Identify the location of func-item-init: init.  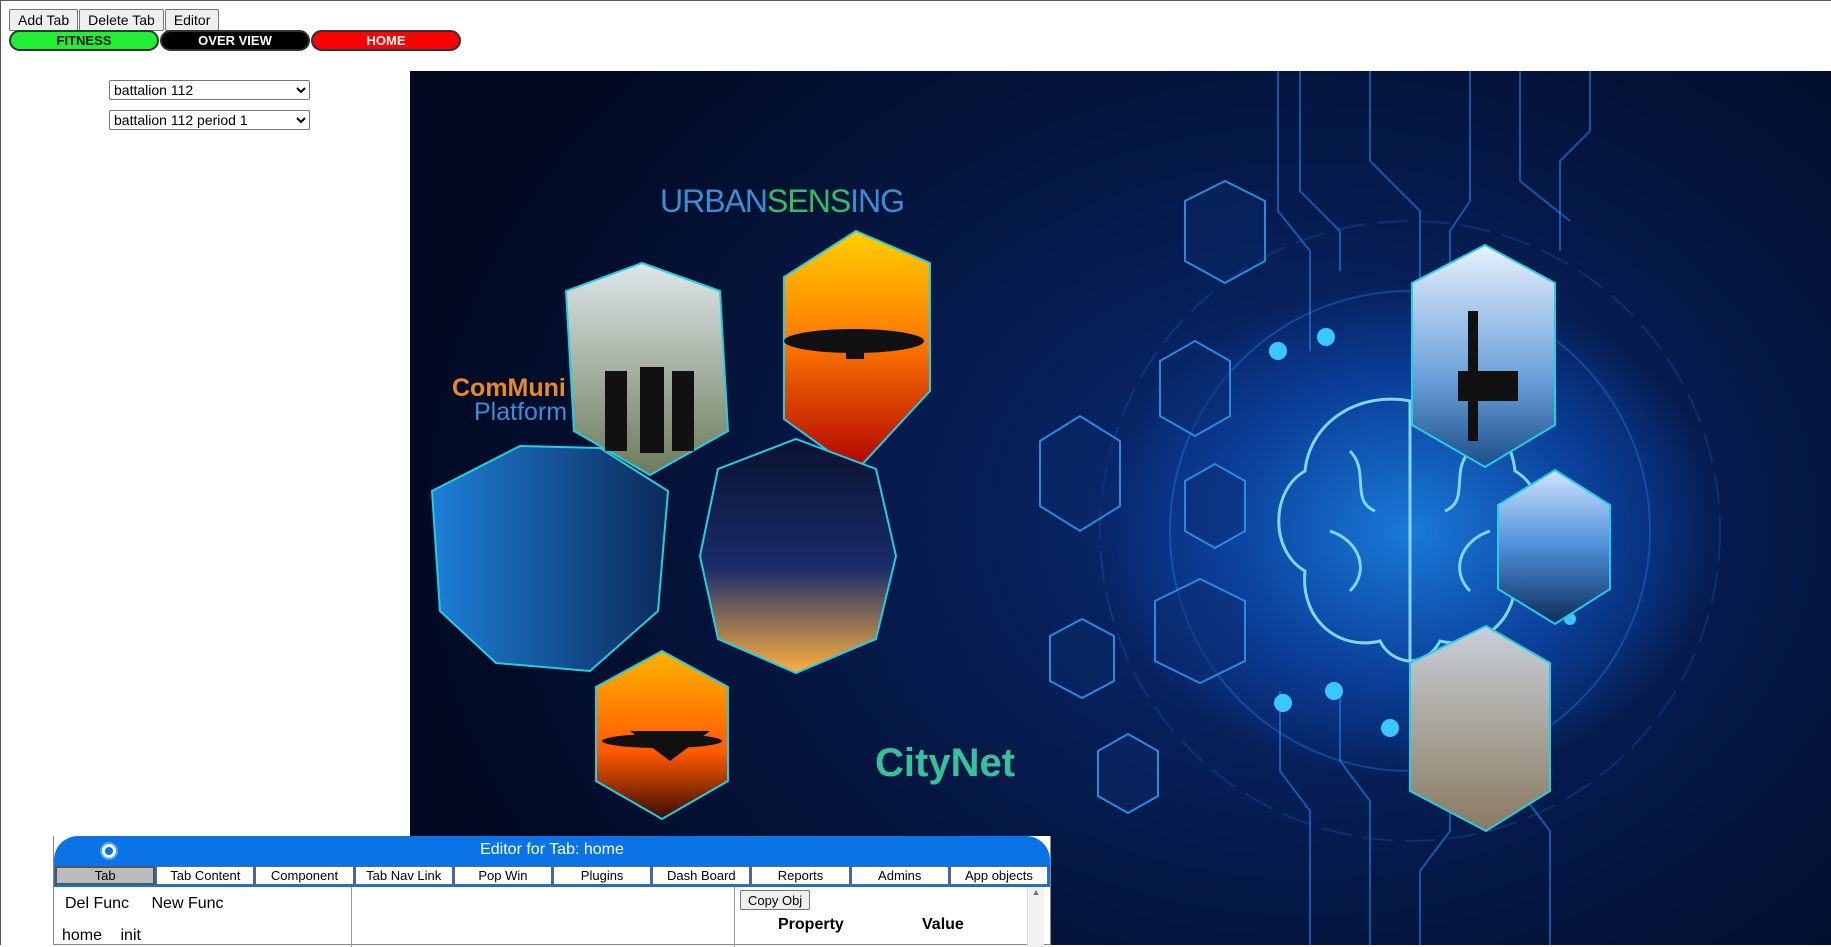
(130, 935).